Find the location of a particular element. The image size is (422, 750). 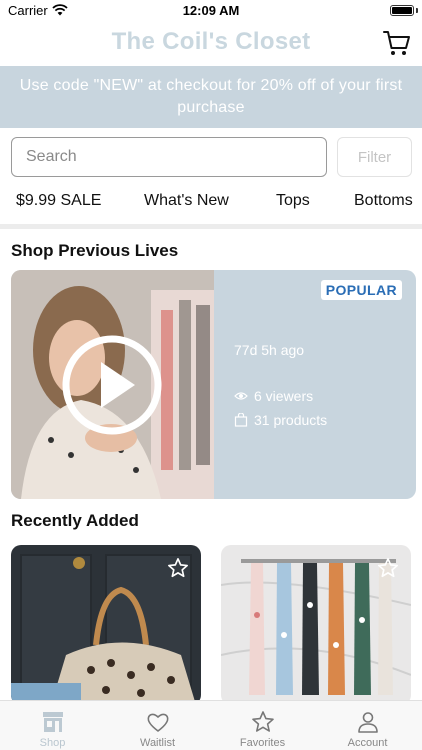

app-title: The Coil's Closet is located at coordinates (211, 41).